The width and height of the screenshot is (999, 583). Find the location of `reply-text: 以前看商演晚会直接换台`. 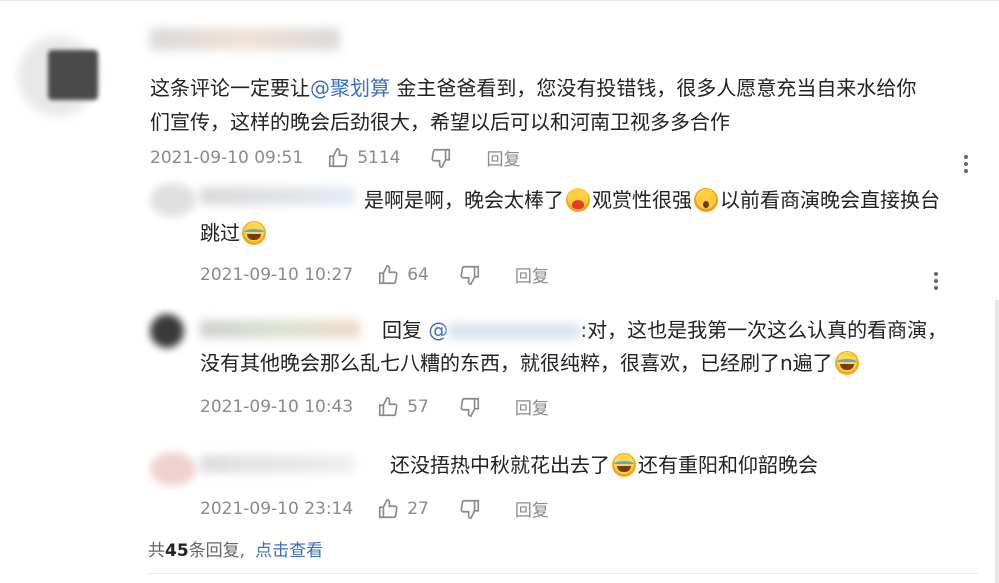

reply-text: 以前看商演晚会直接换台 is located at coordinates (830, 200).